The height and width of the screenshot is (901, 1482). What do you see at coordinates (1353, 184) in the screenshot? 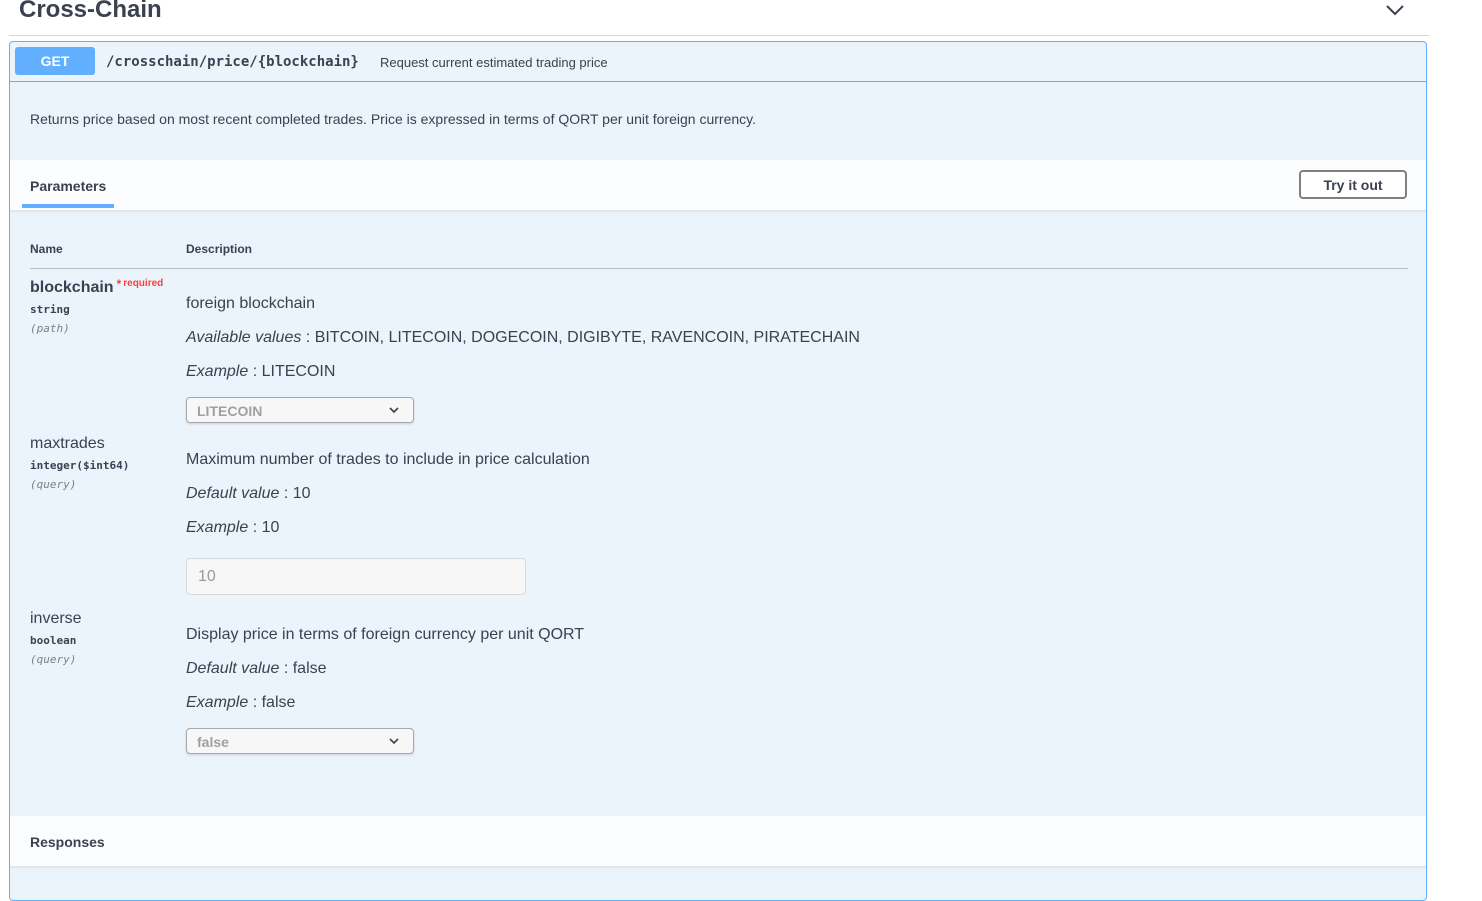
I see `try-it-out-button: Try it out` at bounding box center [1353, 184].